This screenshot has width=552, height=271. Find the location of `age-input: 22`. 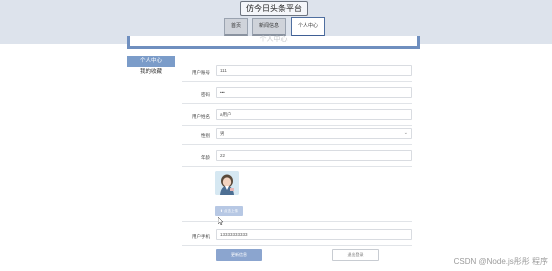

age-input: 22 is located at coordinates (314, 155).